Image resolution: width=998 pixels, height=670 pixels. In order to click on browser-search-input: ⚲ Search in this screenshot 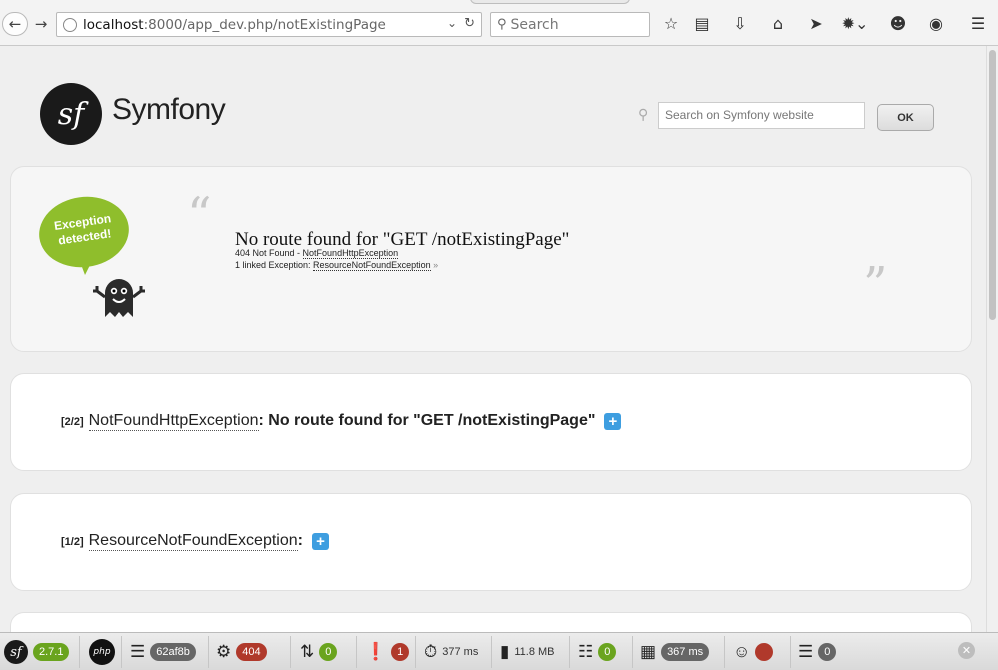, I will do `click(570, 24)`.